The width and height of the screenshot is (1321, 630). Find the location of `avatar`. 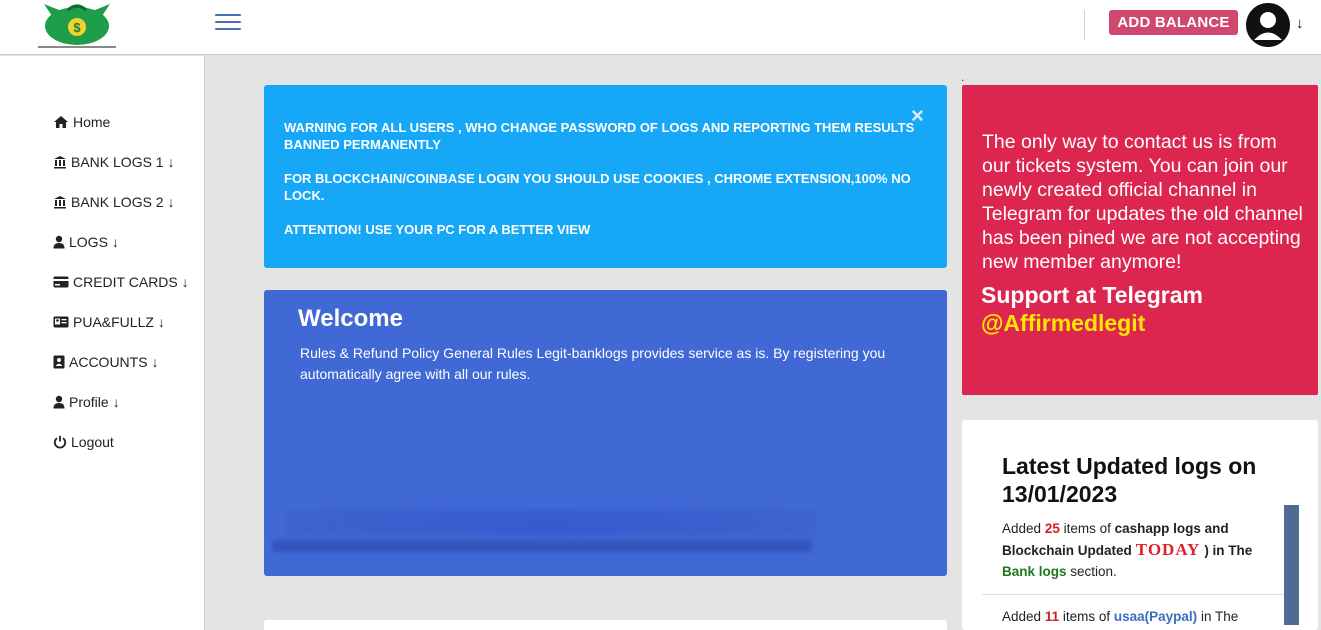

avatar is located at coordinates (1268, 25).